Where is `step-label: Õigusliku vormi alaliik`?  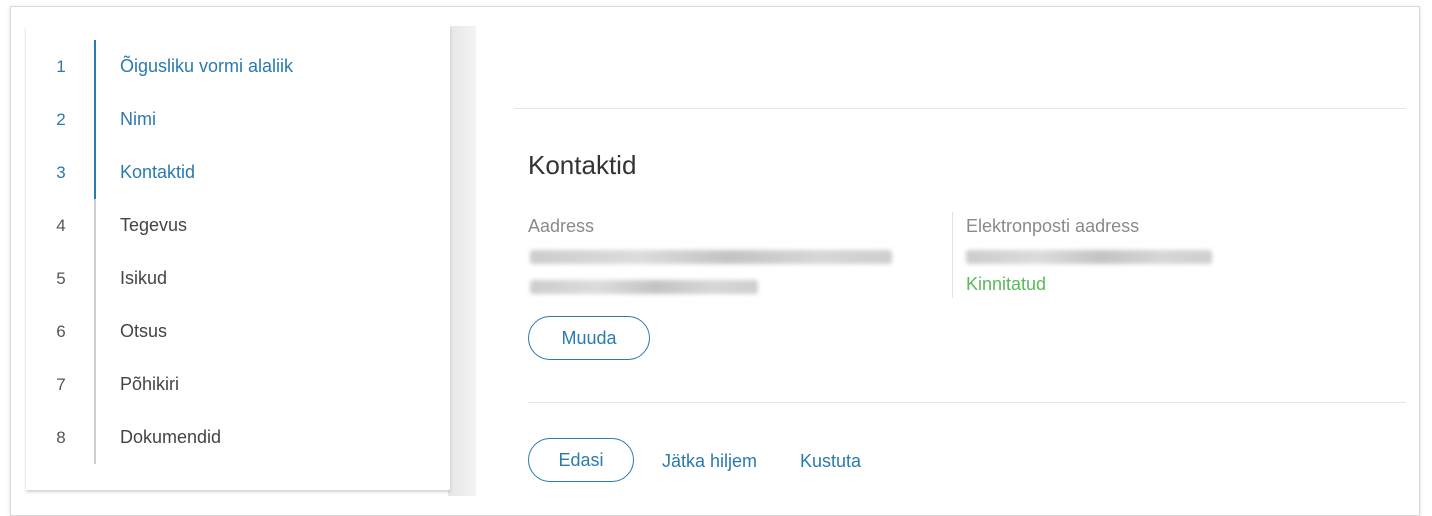 step-label: Õigusliku vormi alaliik is located at coordinates (207, 66).